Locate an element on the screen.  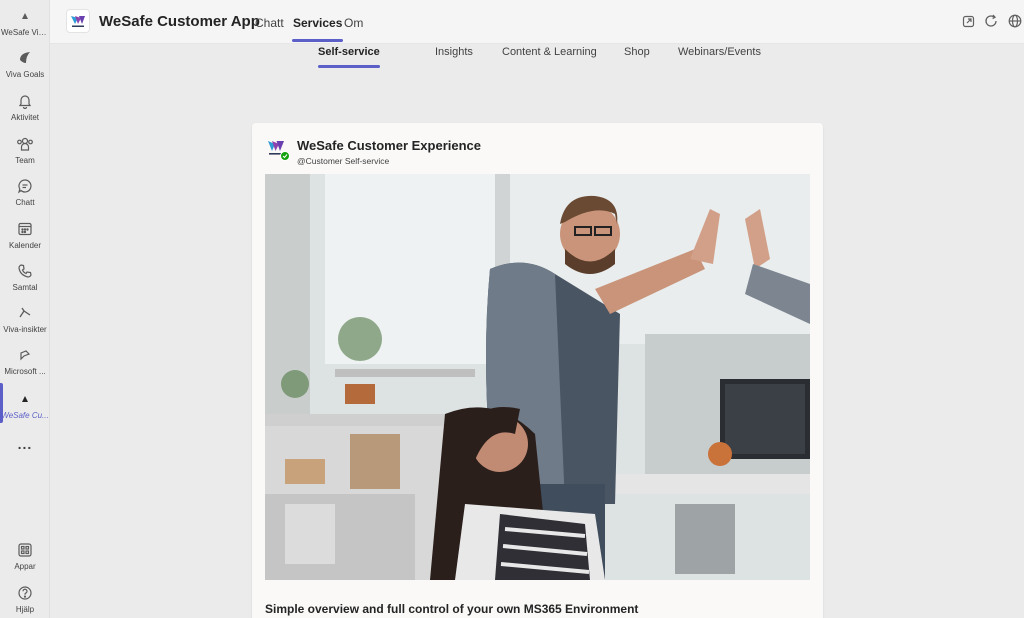
rail-item-chat: Chatt is located at coordinates (25, 196).